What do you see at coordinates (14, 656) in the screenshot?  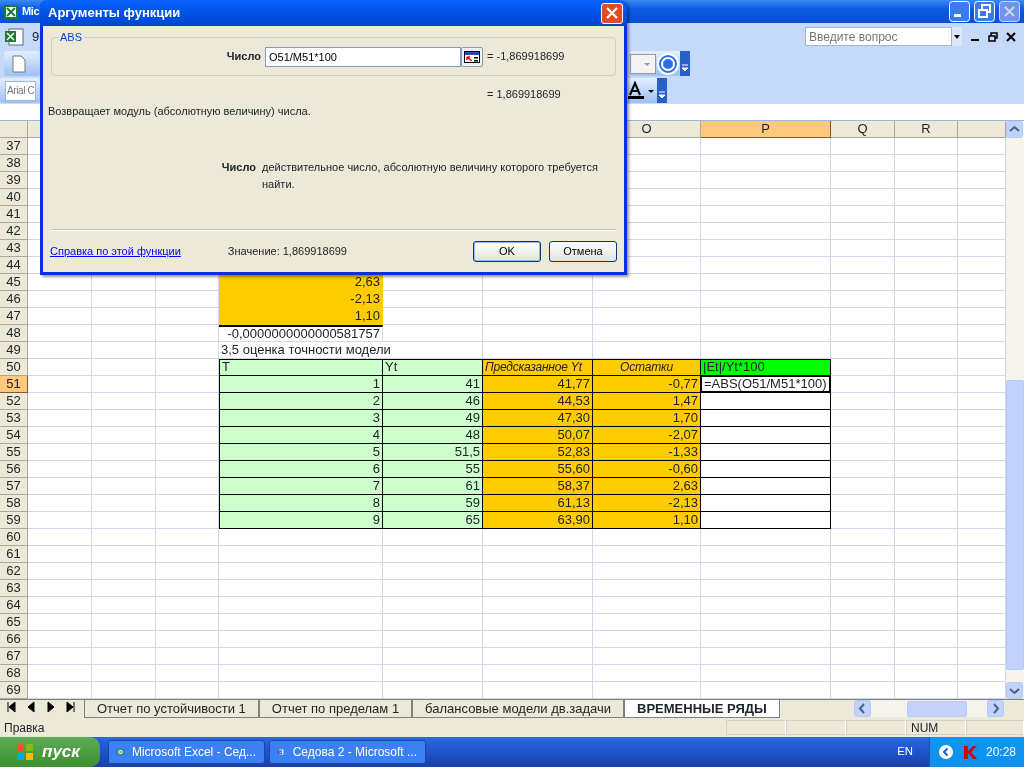 I see `row-header: 67` at bounding box center [14, 656].